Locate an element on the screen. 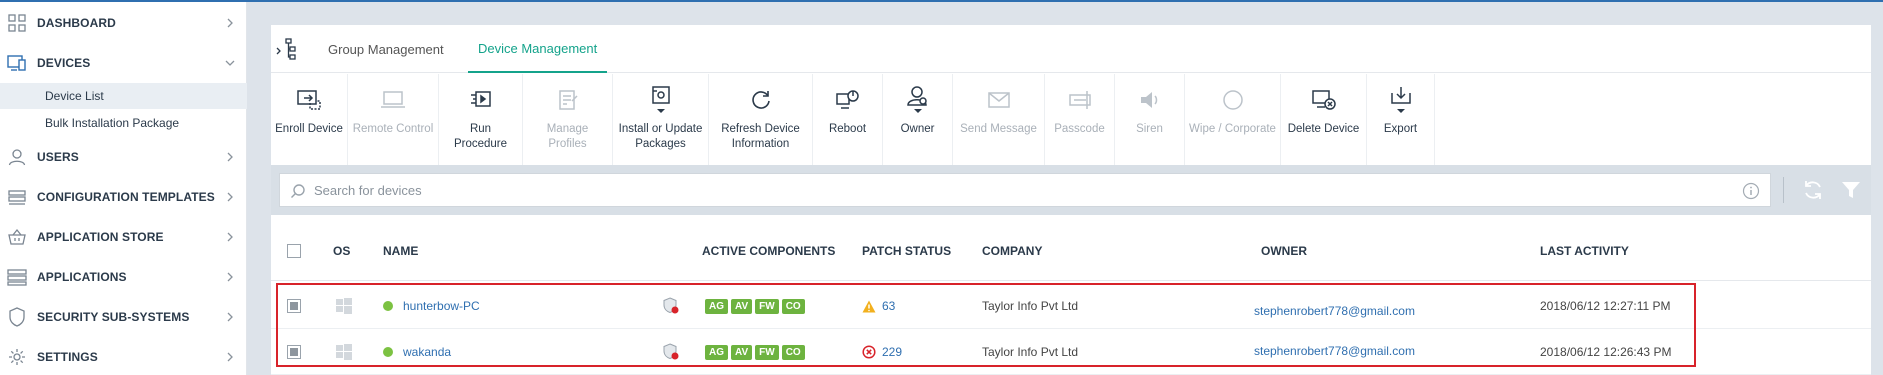 The height and width of the screenshot is (375, 1883). tool-label: Owner is located at coordinates (917, 129).